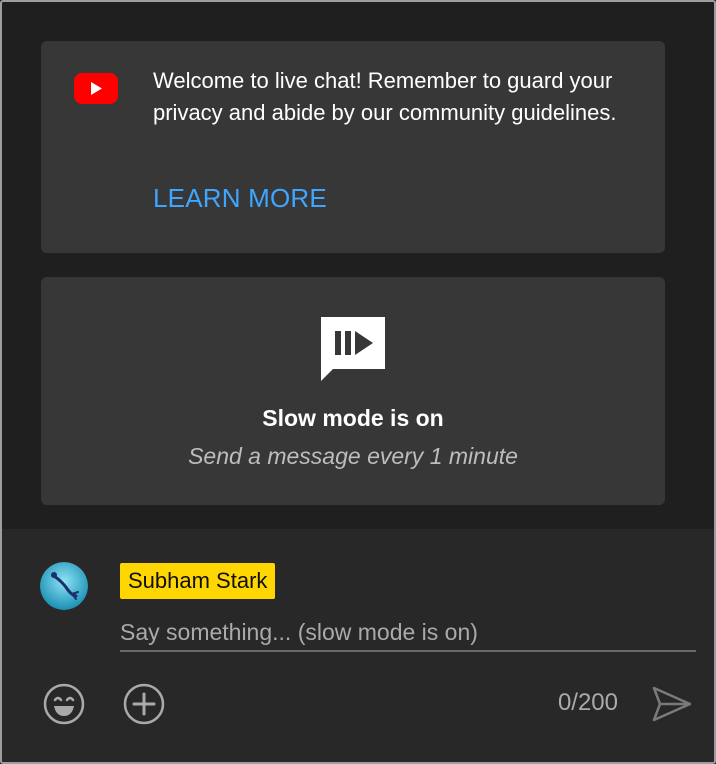 The image size is (716, 764). I want to click on avatar-image, so click(64, 586).